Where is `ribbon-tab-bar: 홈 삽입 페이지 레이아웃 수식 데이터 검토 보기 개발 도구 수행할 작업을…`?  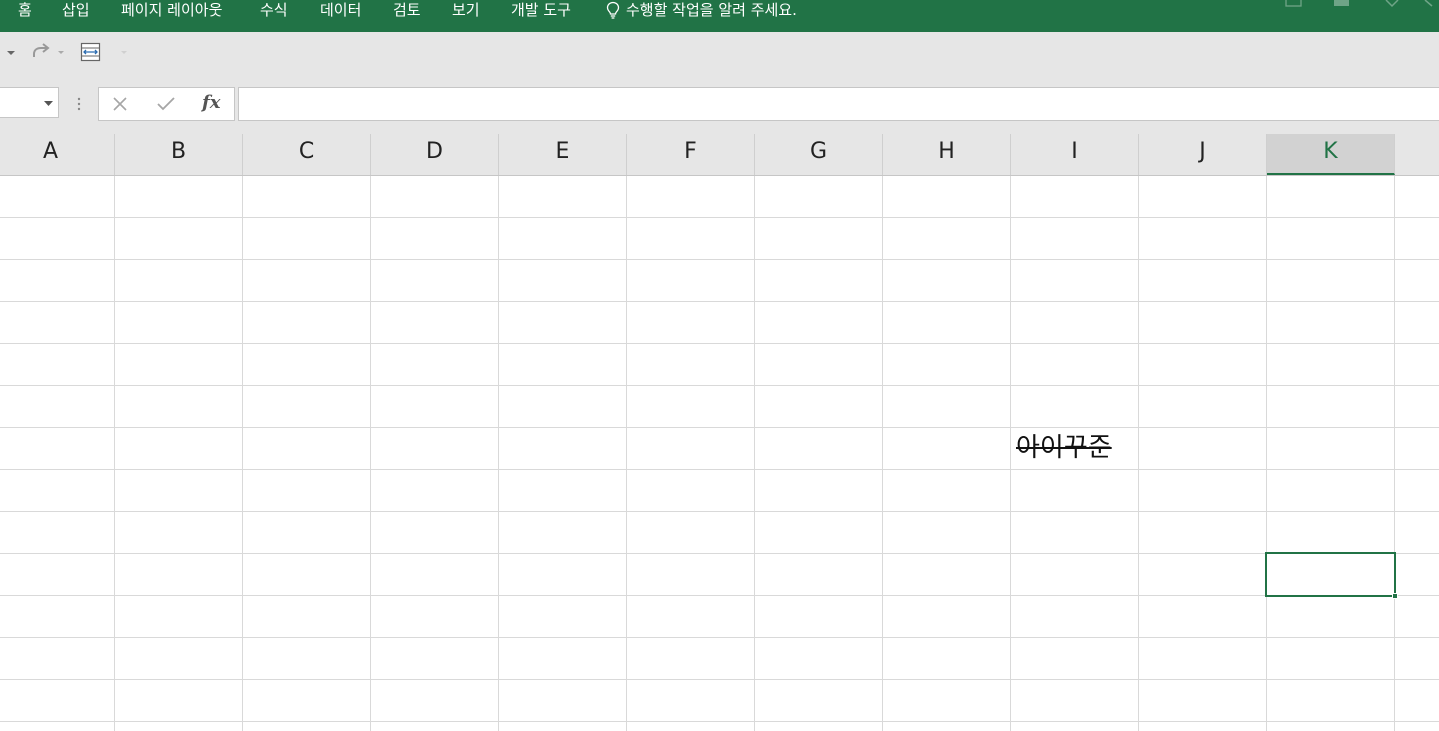 ribbon-tab-bar: 홈 삽입 페이지 레이아웃 수식 데이터 검토 보기 개발 도구 수행할 작업을… is located at coordinates (719, 16).